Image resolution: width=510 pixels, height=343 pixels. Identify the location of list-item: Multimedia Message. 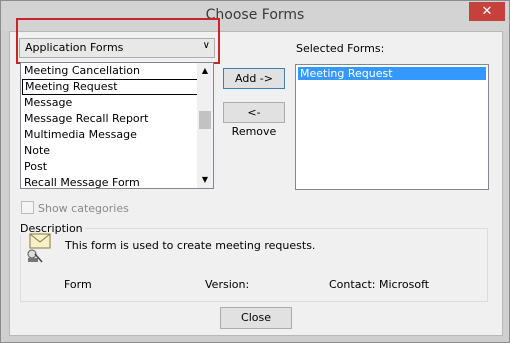
(117, 135).